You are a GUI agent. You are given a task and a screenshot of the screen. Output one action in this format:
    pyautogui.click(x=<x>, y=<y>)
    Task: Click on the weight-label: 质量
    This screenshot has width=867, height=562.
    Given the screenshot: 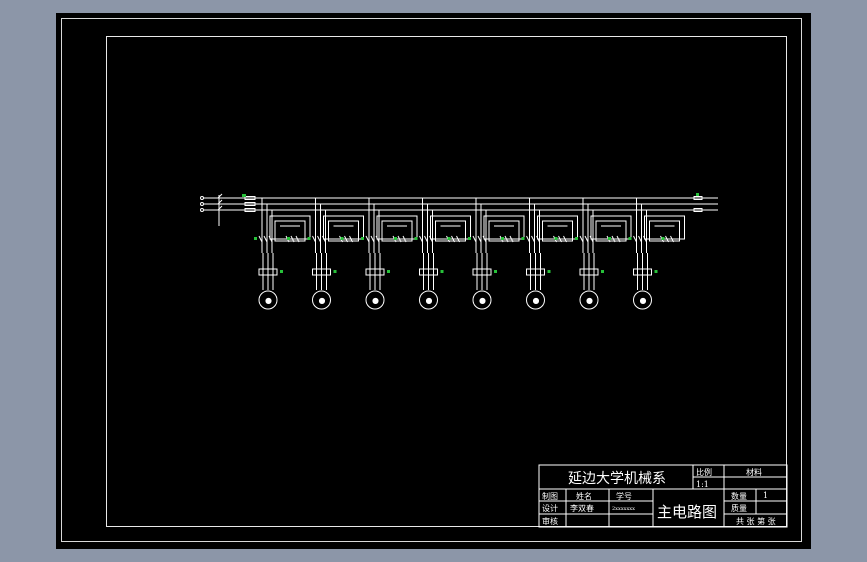 What is the action you would take?
    pyautogui.click(x=739, y=508)
    